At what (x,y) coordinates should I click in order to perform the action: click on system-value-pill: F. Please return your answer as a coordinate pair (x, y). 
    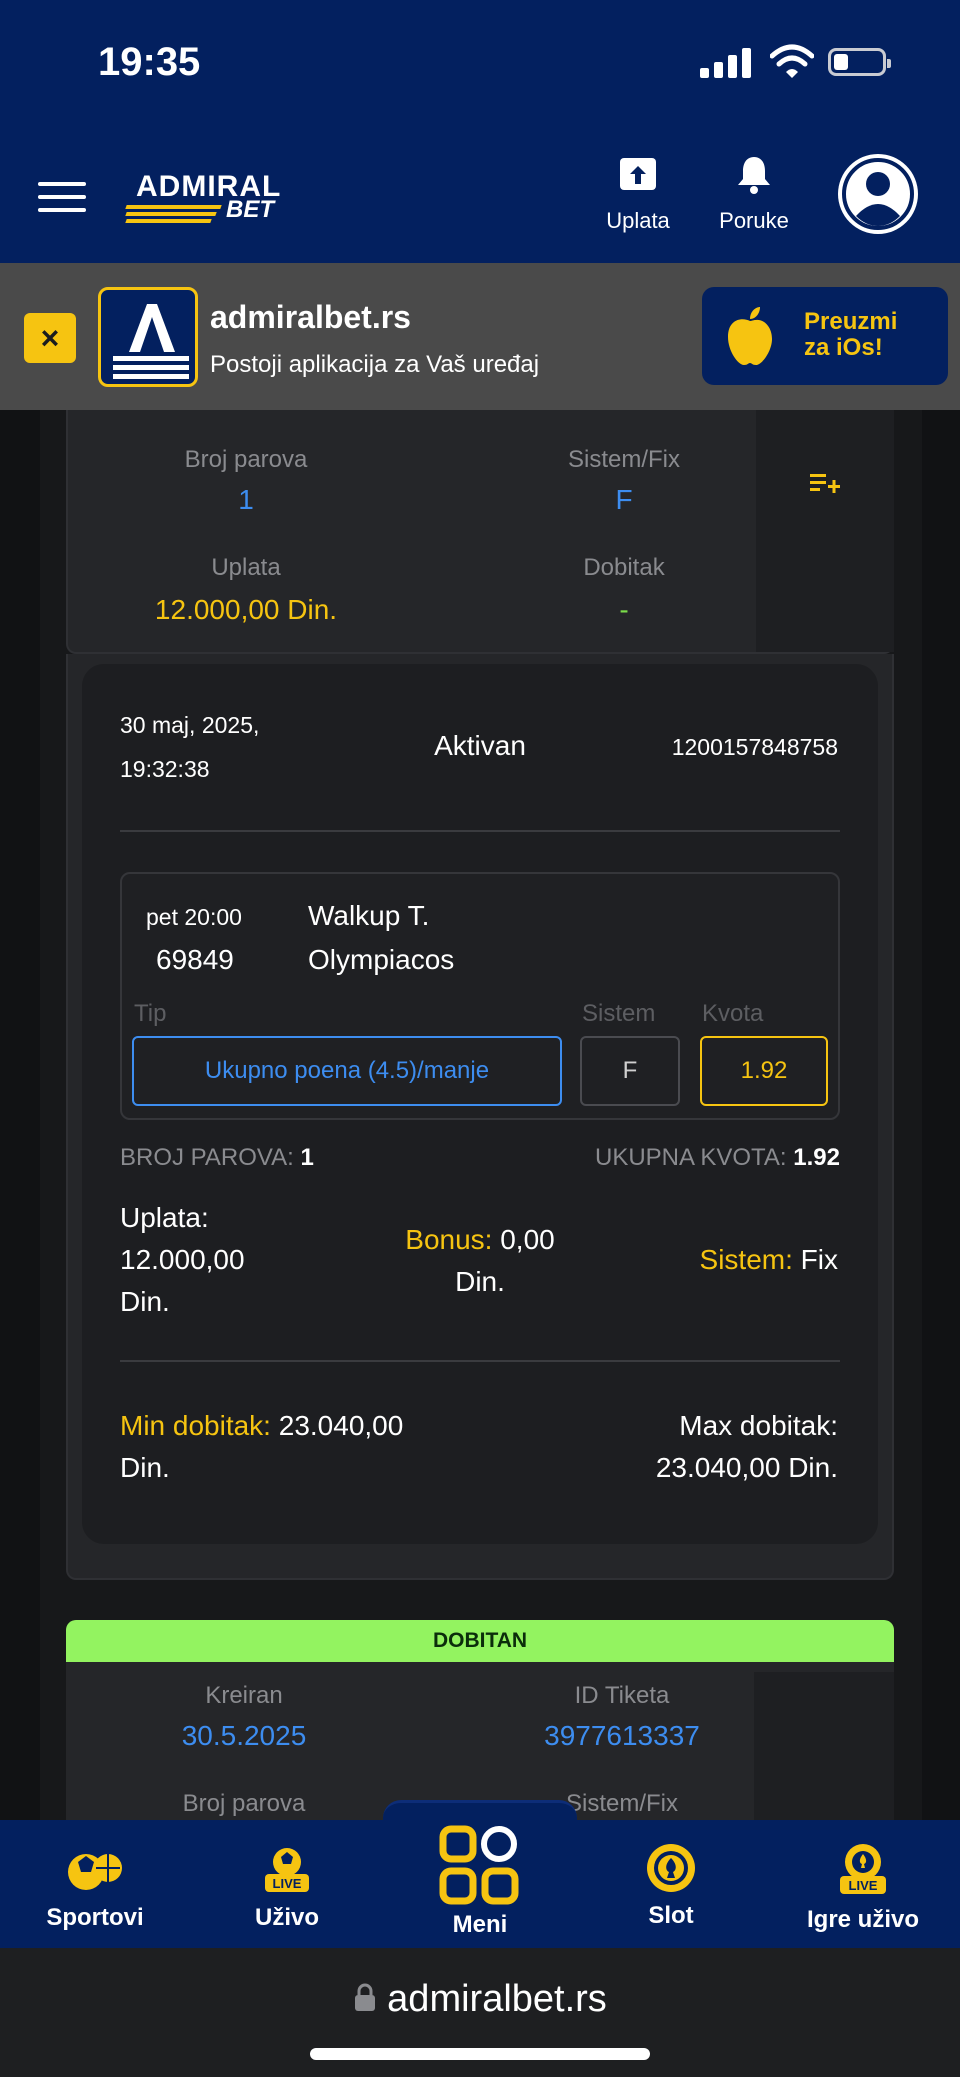
    Looking at the image, I should click on (630, 1071).